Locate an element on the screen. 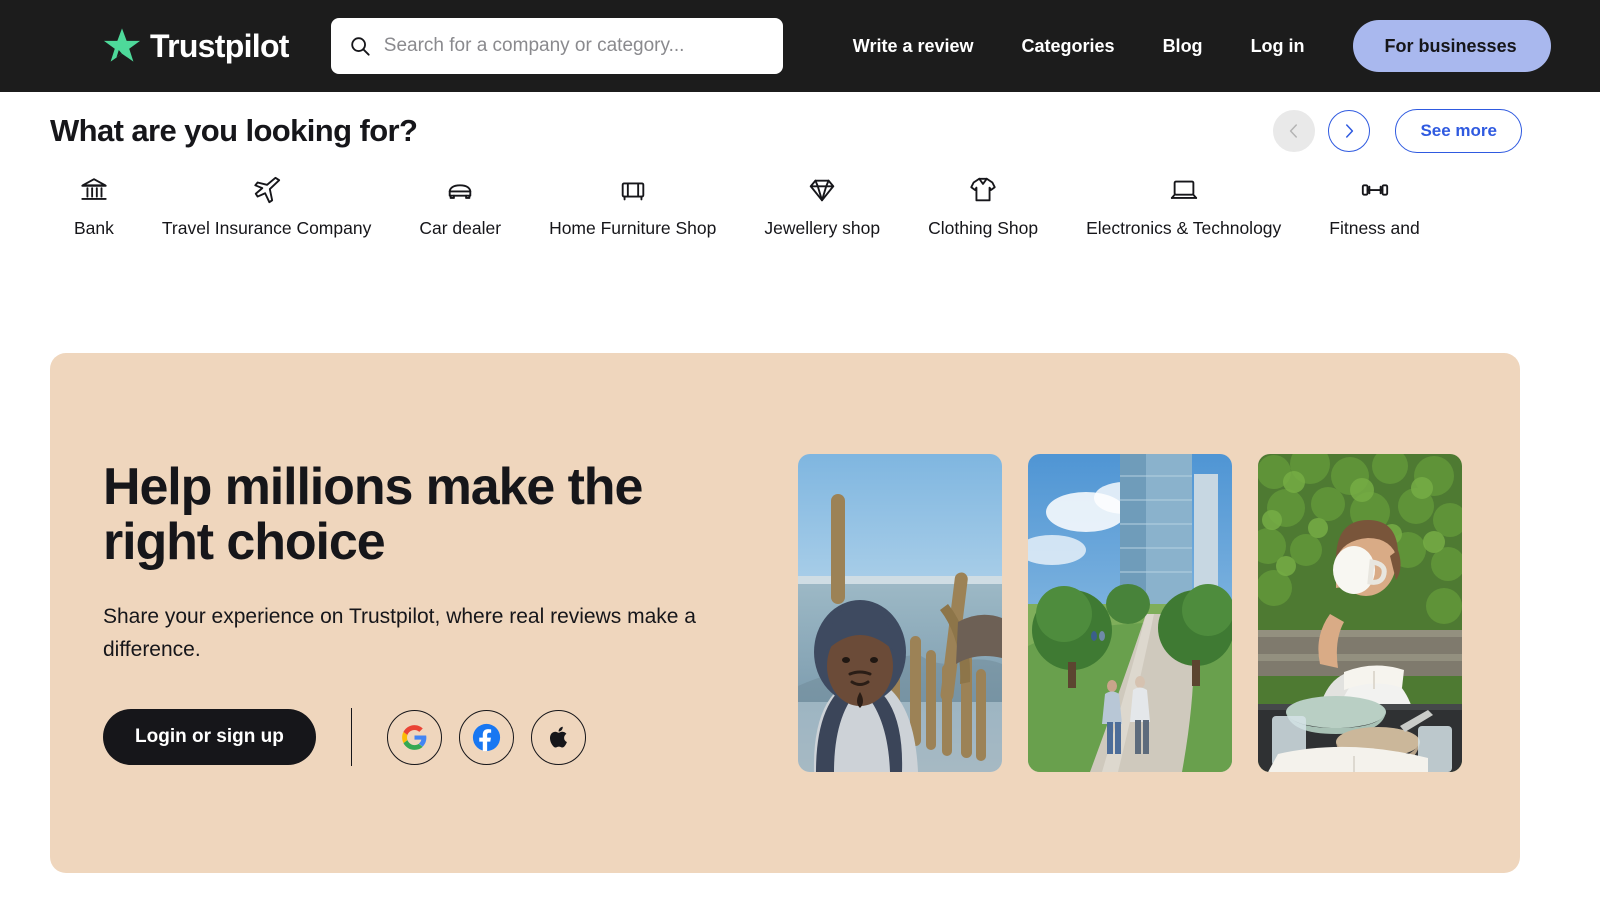 The height and width of the screenshot is (905, 1600). google-login-button is located at coordinates (415, 737).